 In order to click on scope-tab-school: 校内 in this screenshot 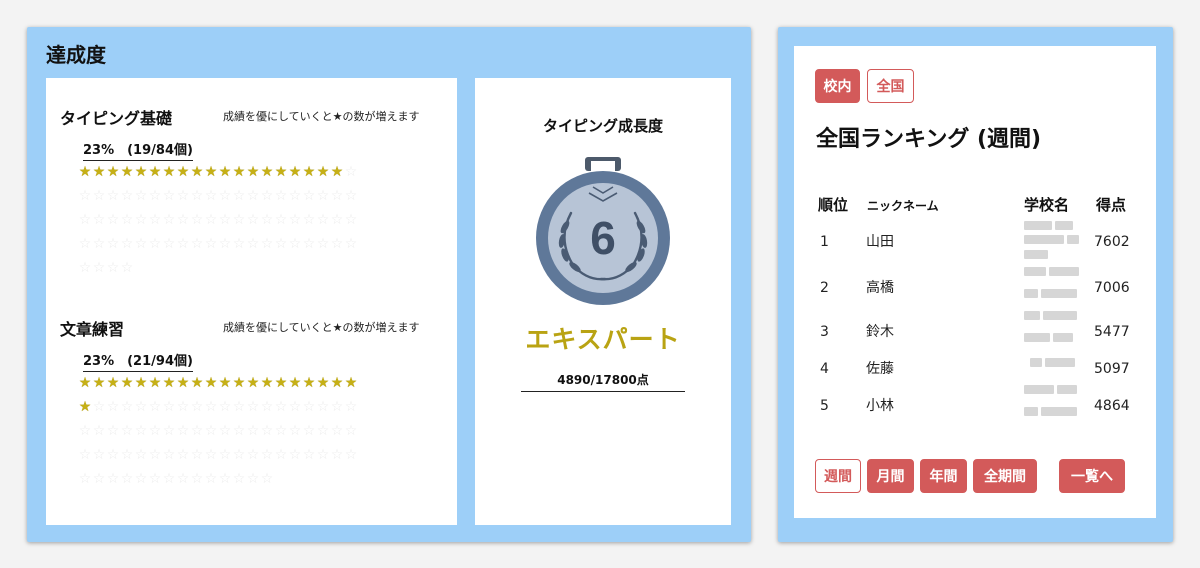, I will do `click(837, 86)`.